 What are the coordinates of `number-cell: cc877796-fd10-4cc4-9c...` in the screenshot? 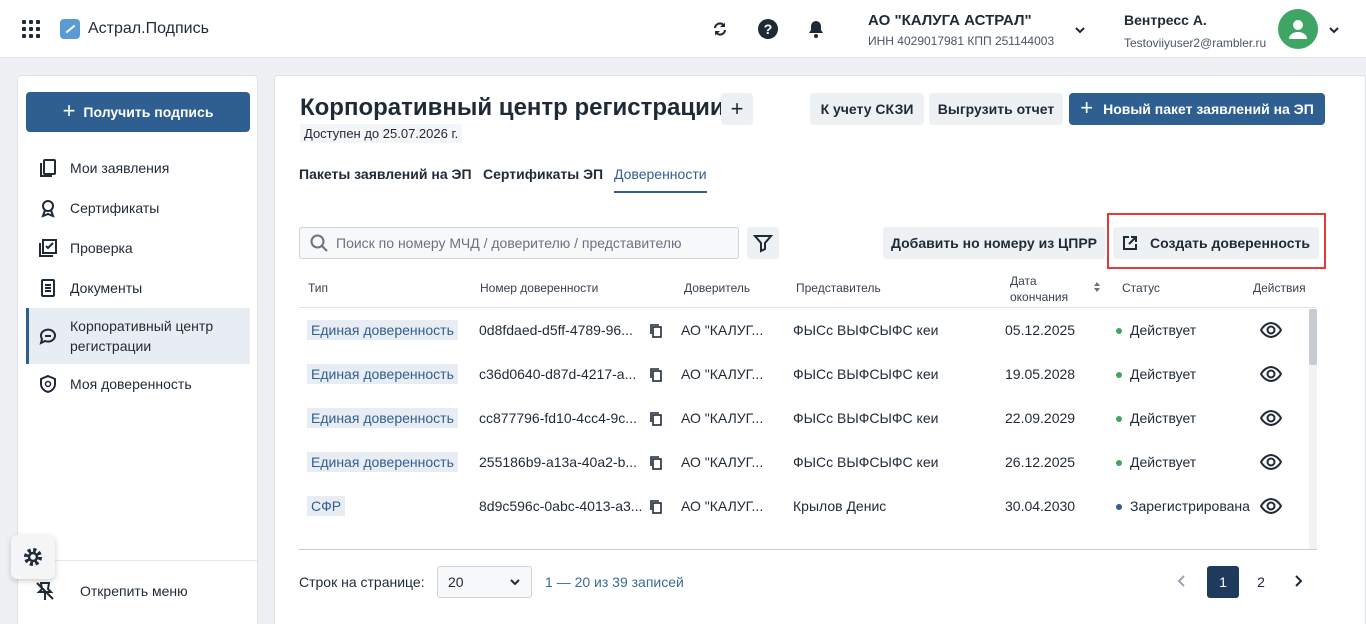 It's located at (558, 418).